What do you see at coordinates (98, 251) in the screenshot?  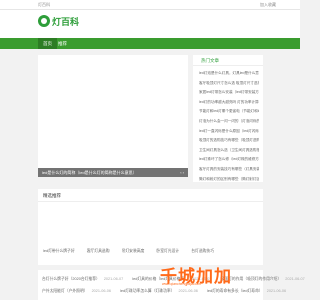 I see `recommend-link: 客厅灯具选购` at bounding box center [98, 251].